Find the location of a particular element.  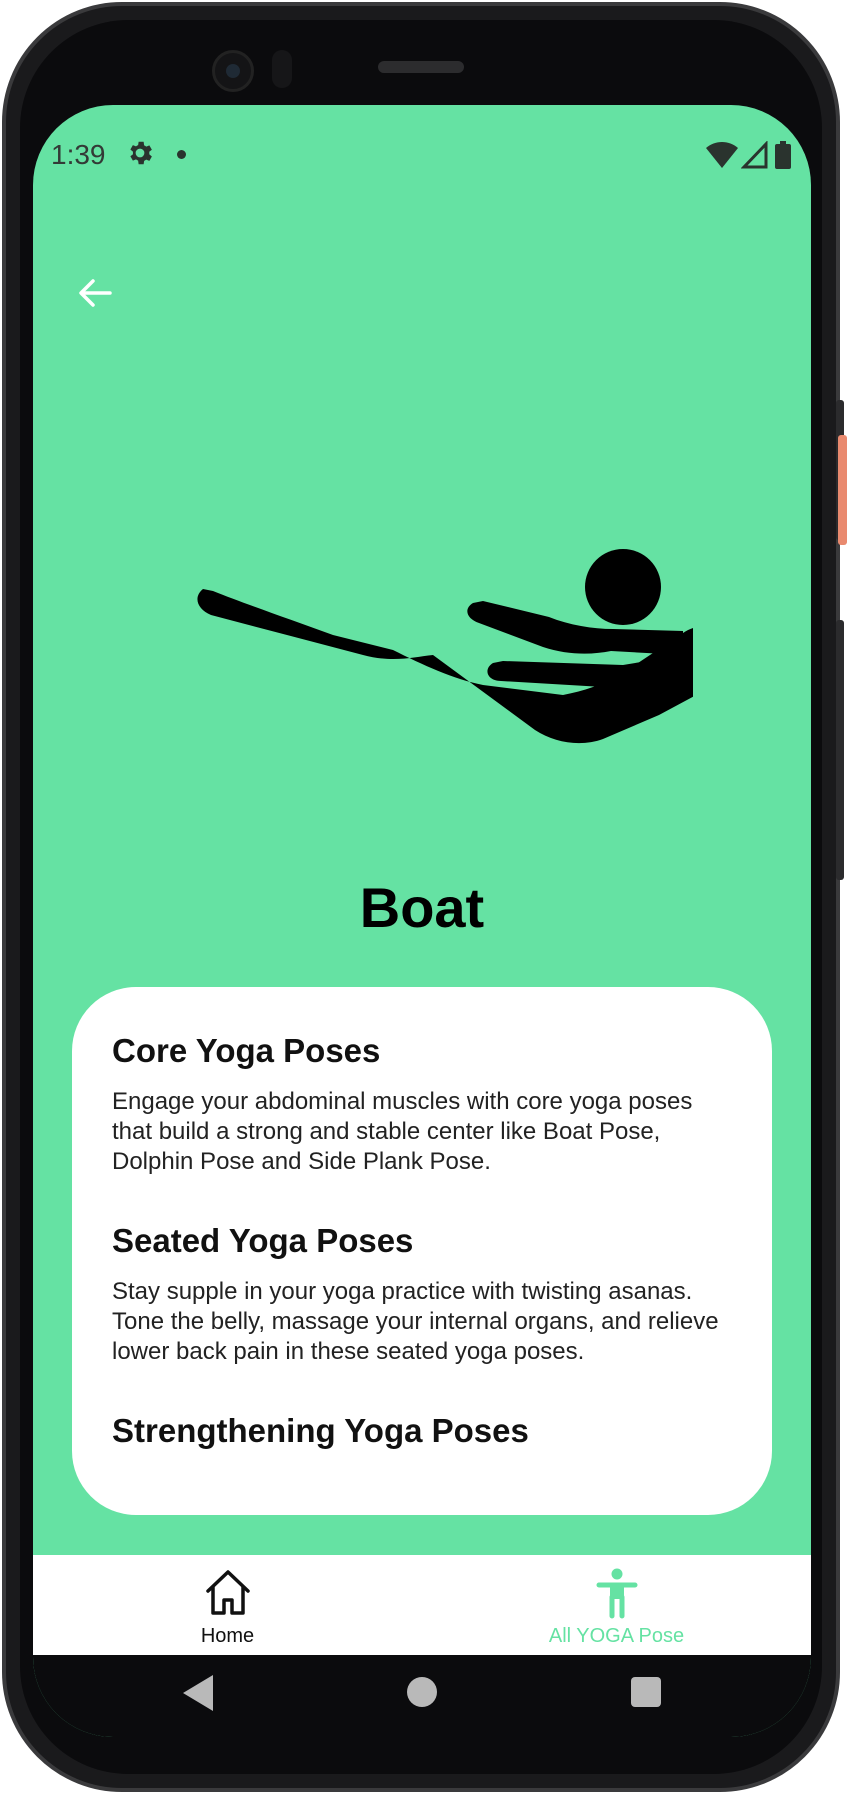

nav-item-all-yoga-pose: All YOGA Pose is located at coordinates (616, 1605).